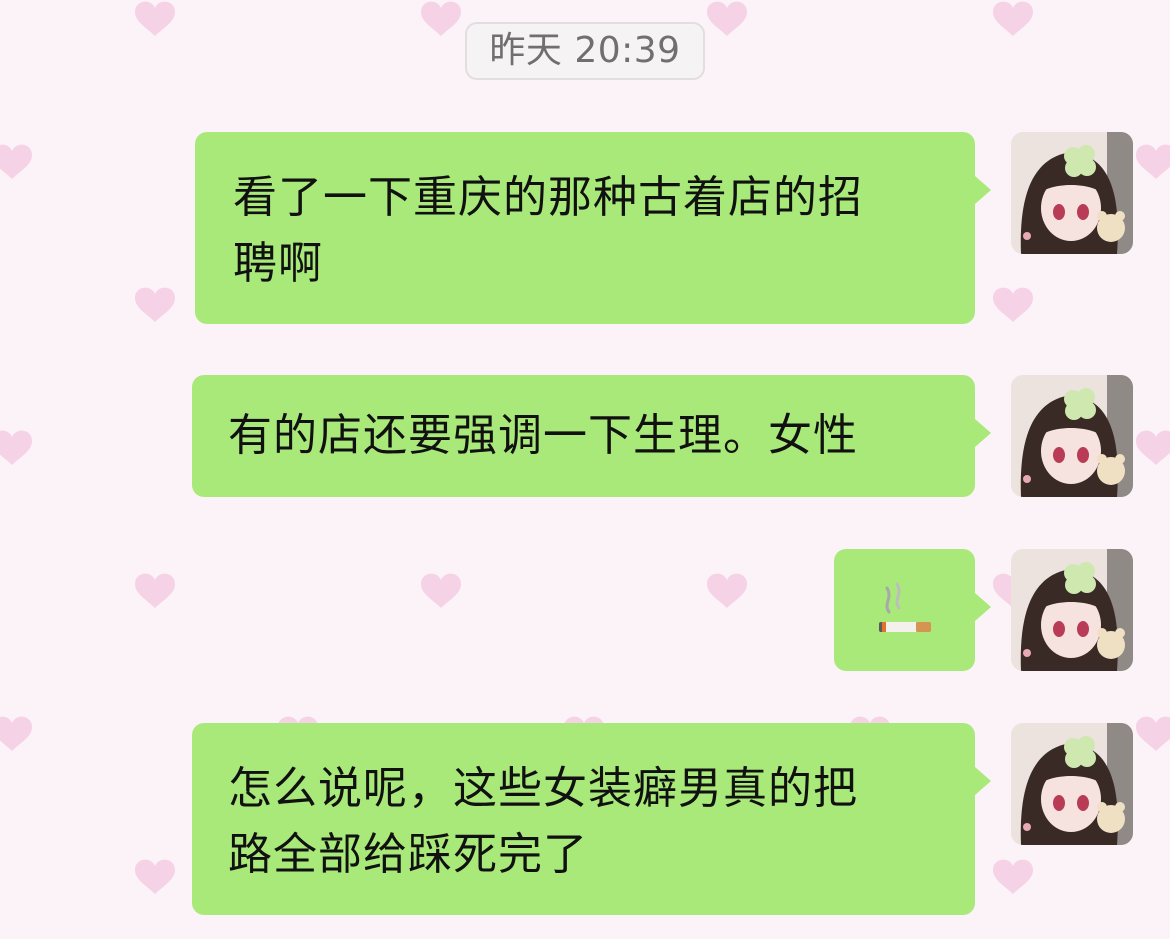 The height and width of the screenshot is (939, 1170). I want to click on message-bubble-3: 🚬, so click(912, 610).